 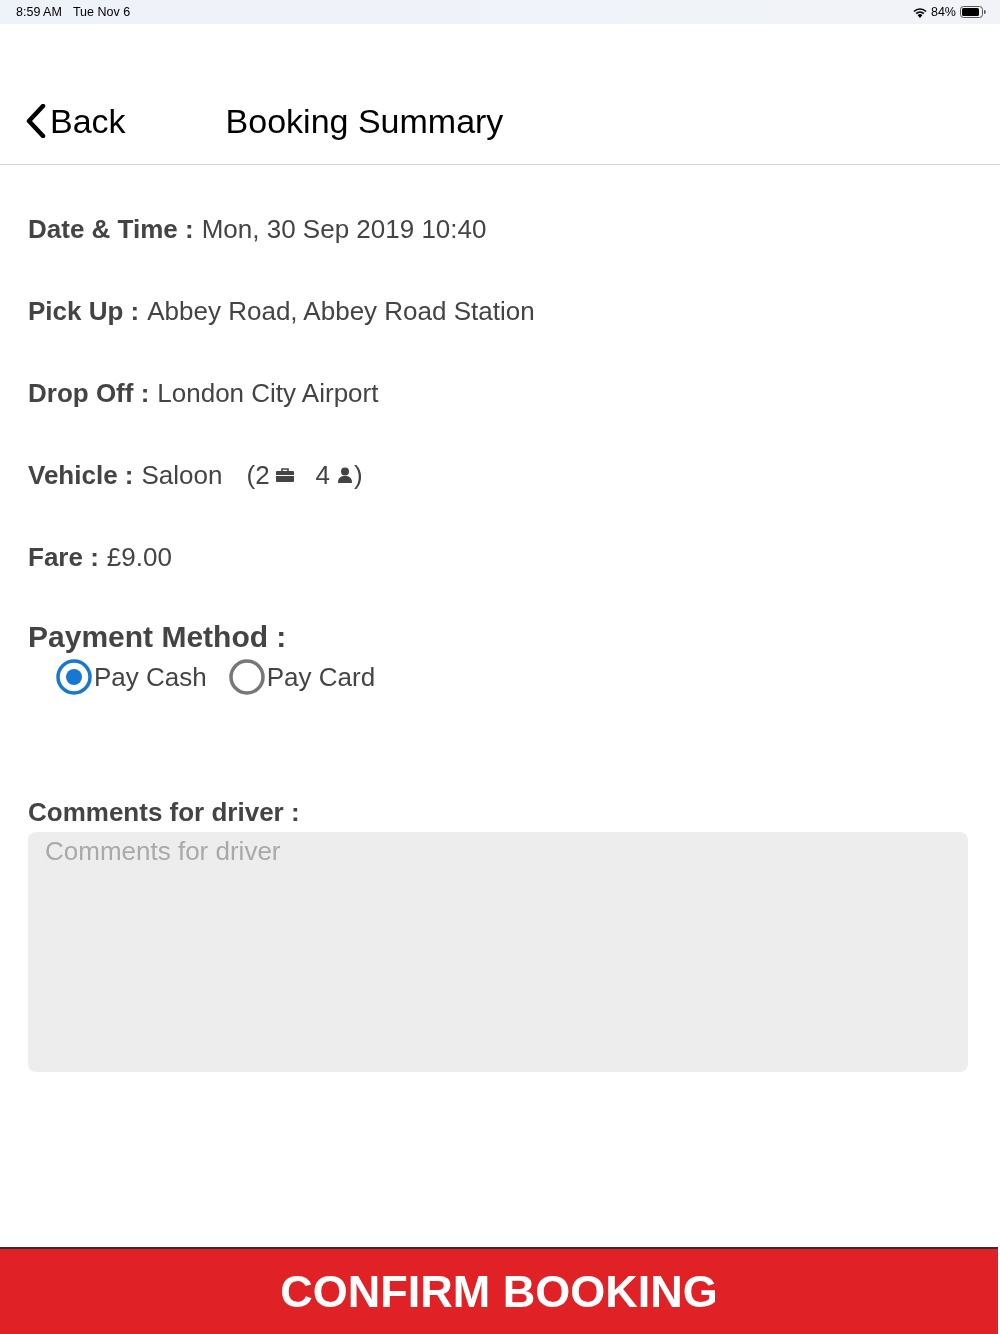 What do you see at coordinates (499, 1290) in the screenshot?
I see `confirm-booking-button: CONFIRM BOOKING` at bounding box center [499, 1290].